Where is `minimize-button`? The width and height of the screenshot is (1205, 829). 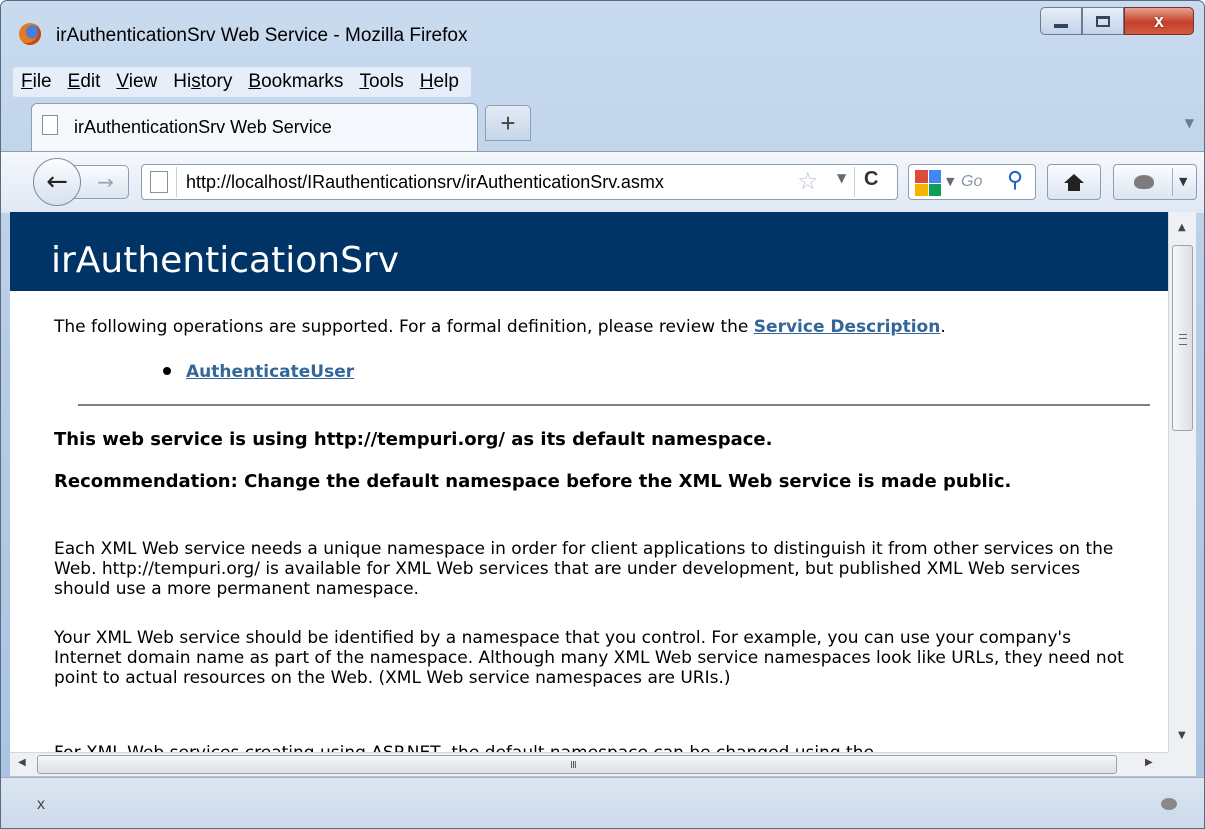 minimize-button is located at coordinates (1061, 21).